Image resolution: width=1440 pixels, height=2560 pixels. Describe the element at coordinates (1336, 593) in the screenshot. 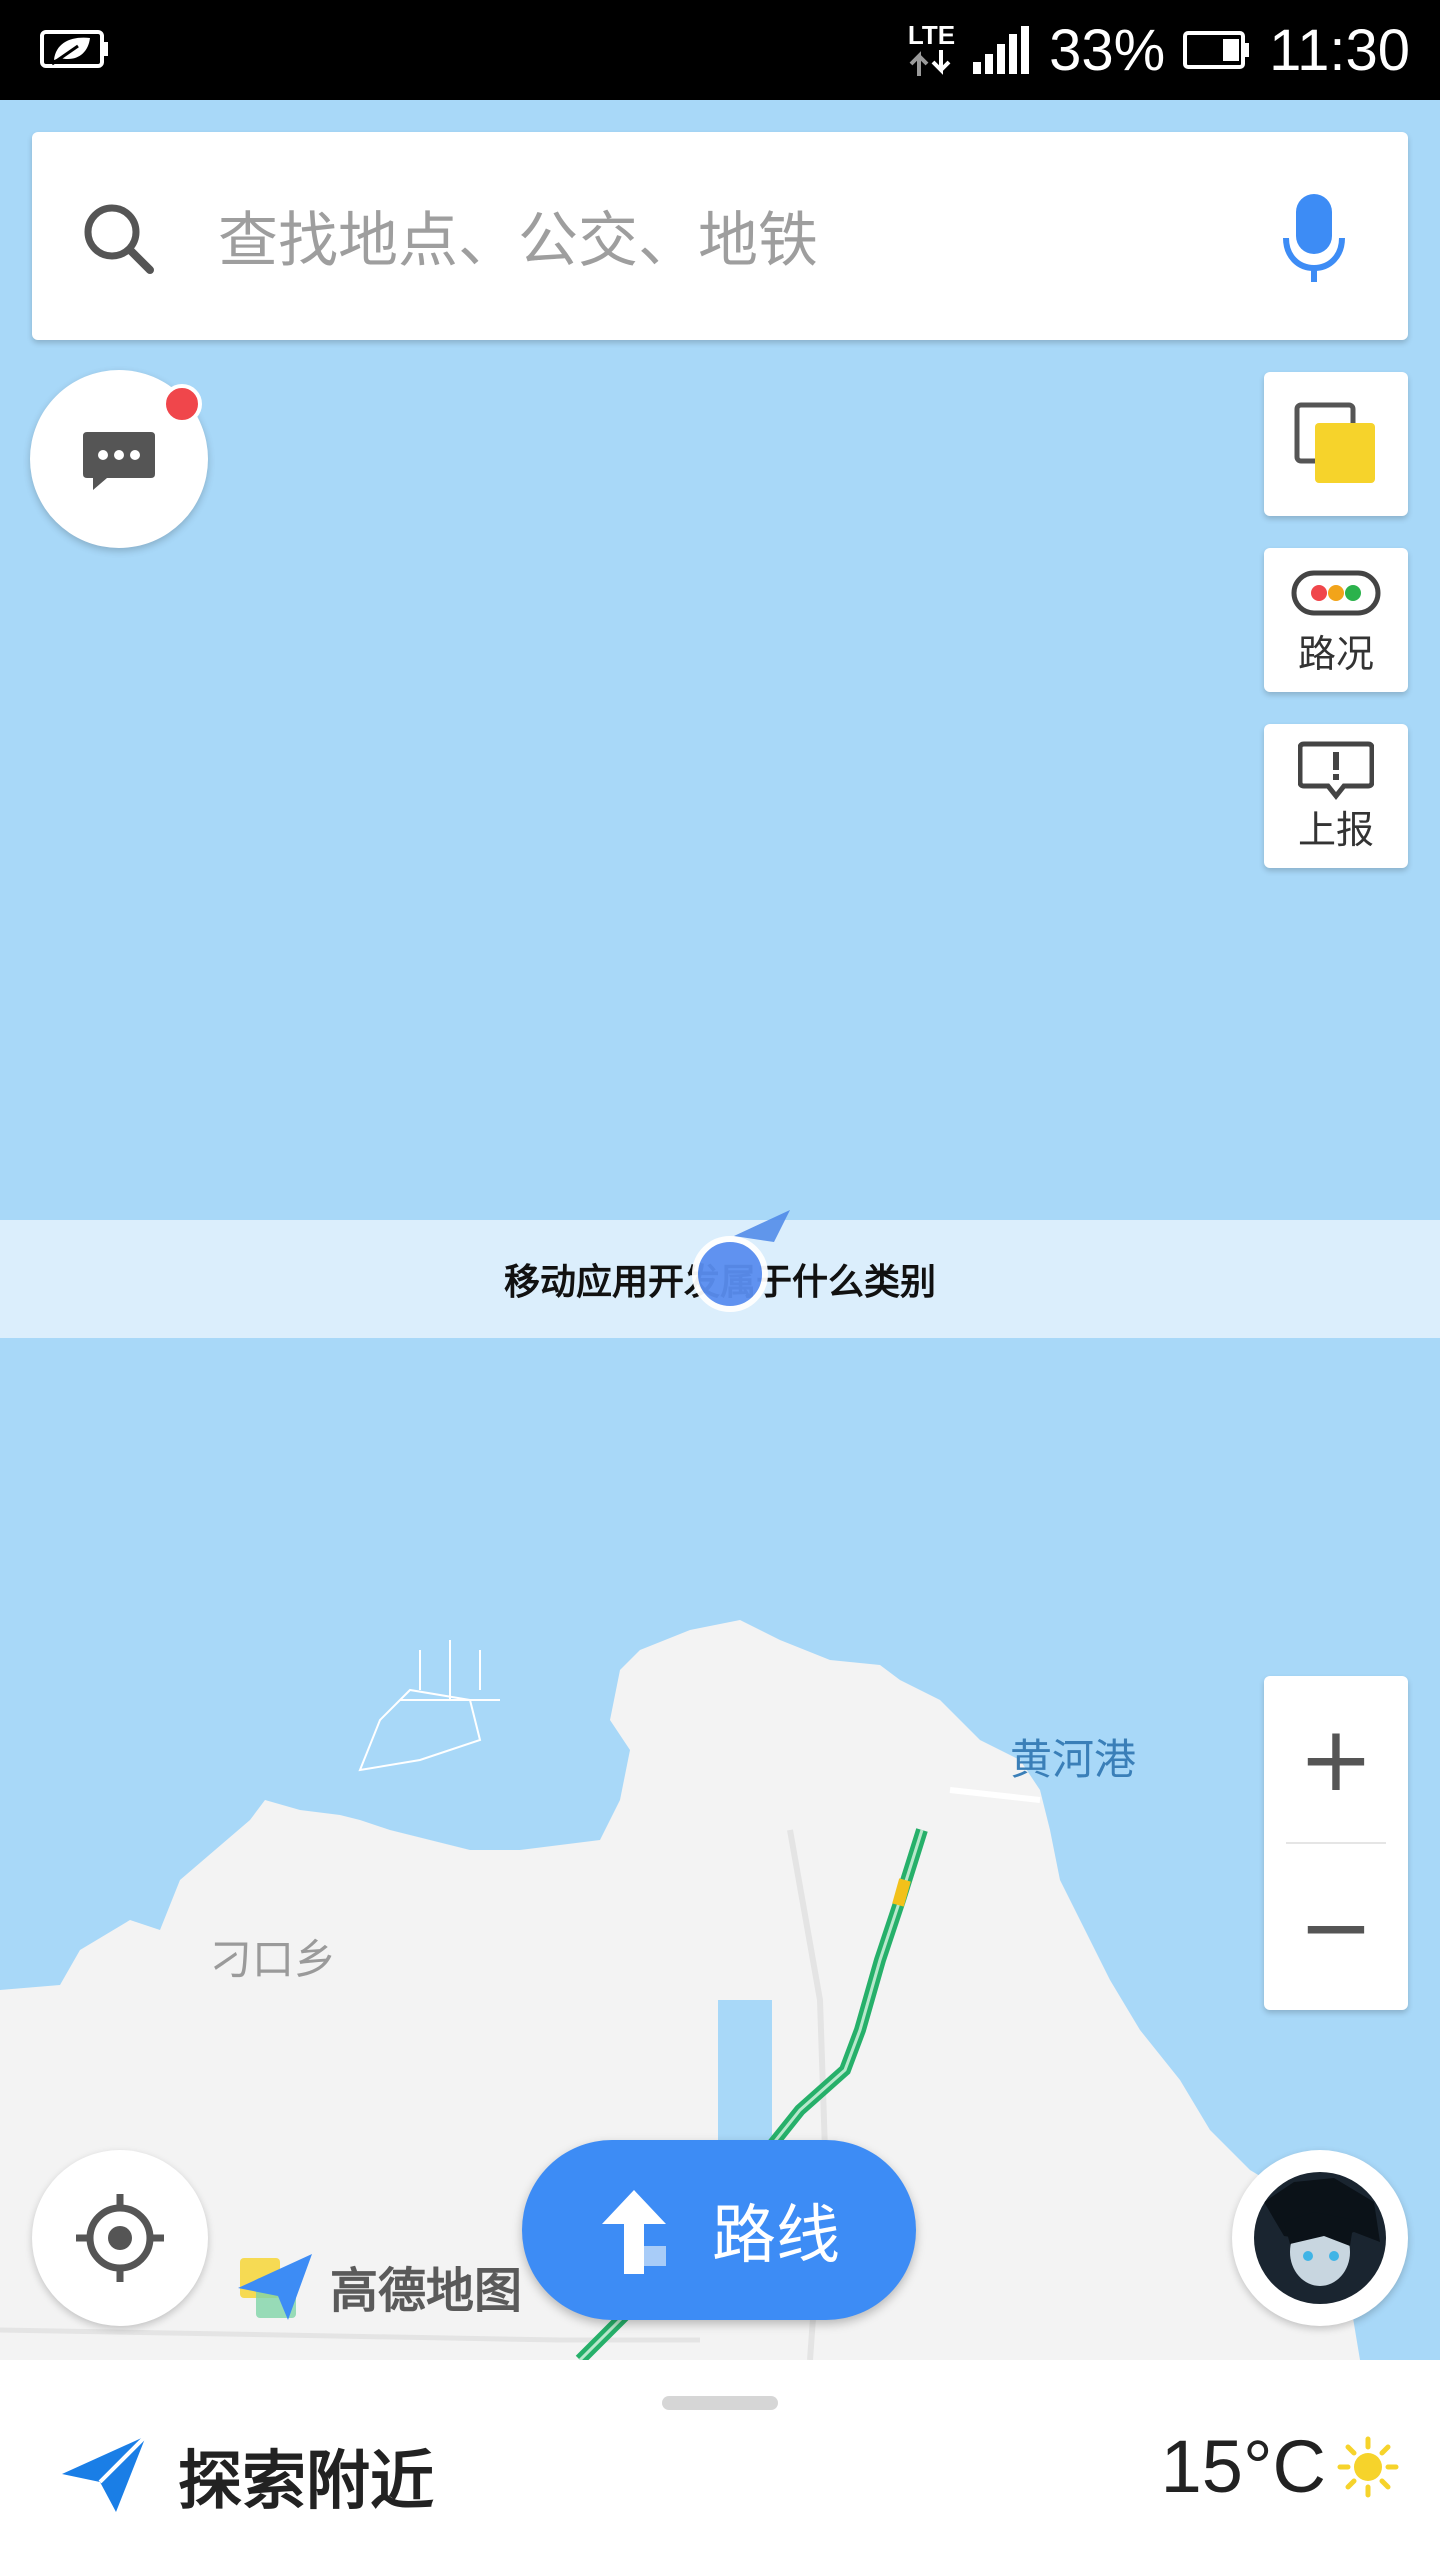

I see `traffic-light-icon` at that location.